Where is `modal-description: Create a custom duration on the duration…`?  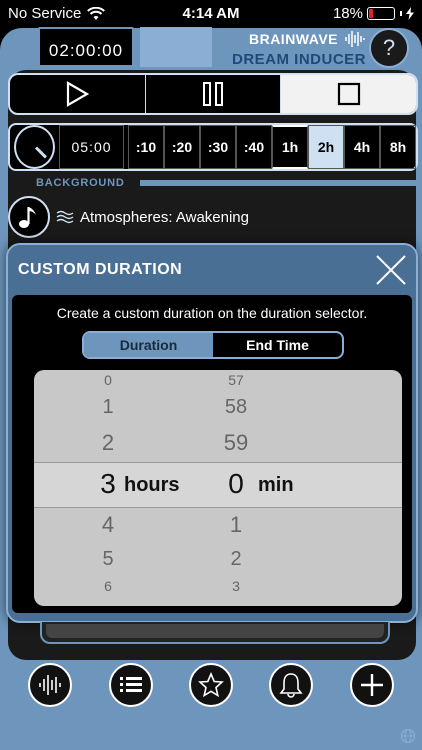
modal-description: Create a custom duration on the duration… is located at coordinates (212, 313).